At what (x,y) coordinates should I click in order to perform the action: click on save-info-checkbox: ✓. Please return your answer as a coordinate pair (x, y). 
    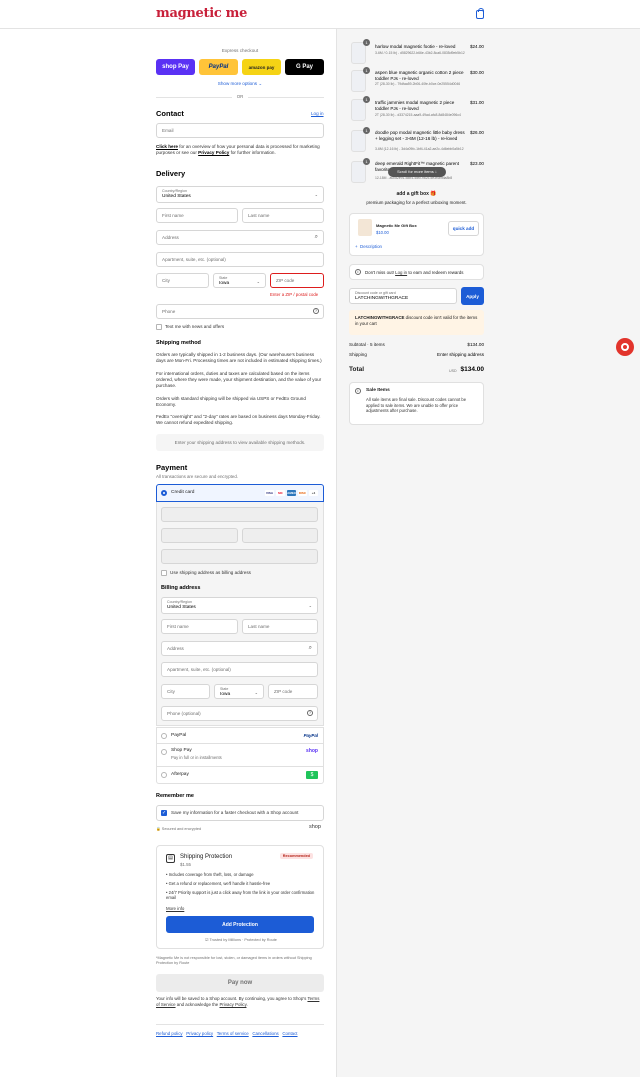
    Looking at the image, I should click on (164, 813).